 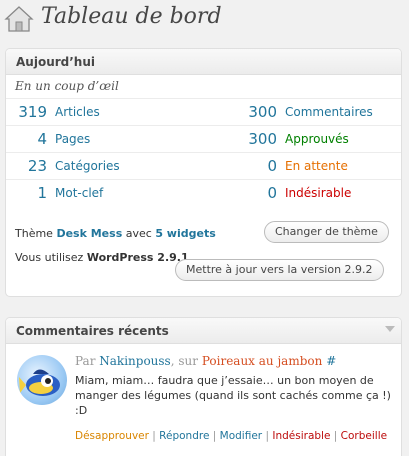 I want to click on stat-row: 23 Catégories 0 En attente, so click(x=203, y=166).